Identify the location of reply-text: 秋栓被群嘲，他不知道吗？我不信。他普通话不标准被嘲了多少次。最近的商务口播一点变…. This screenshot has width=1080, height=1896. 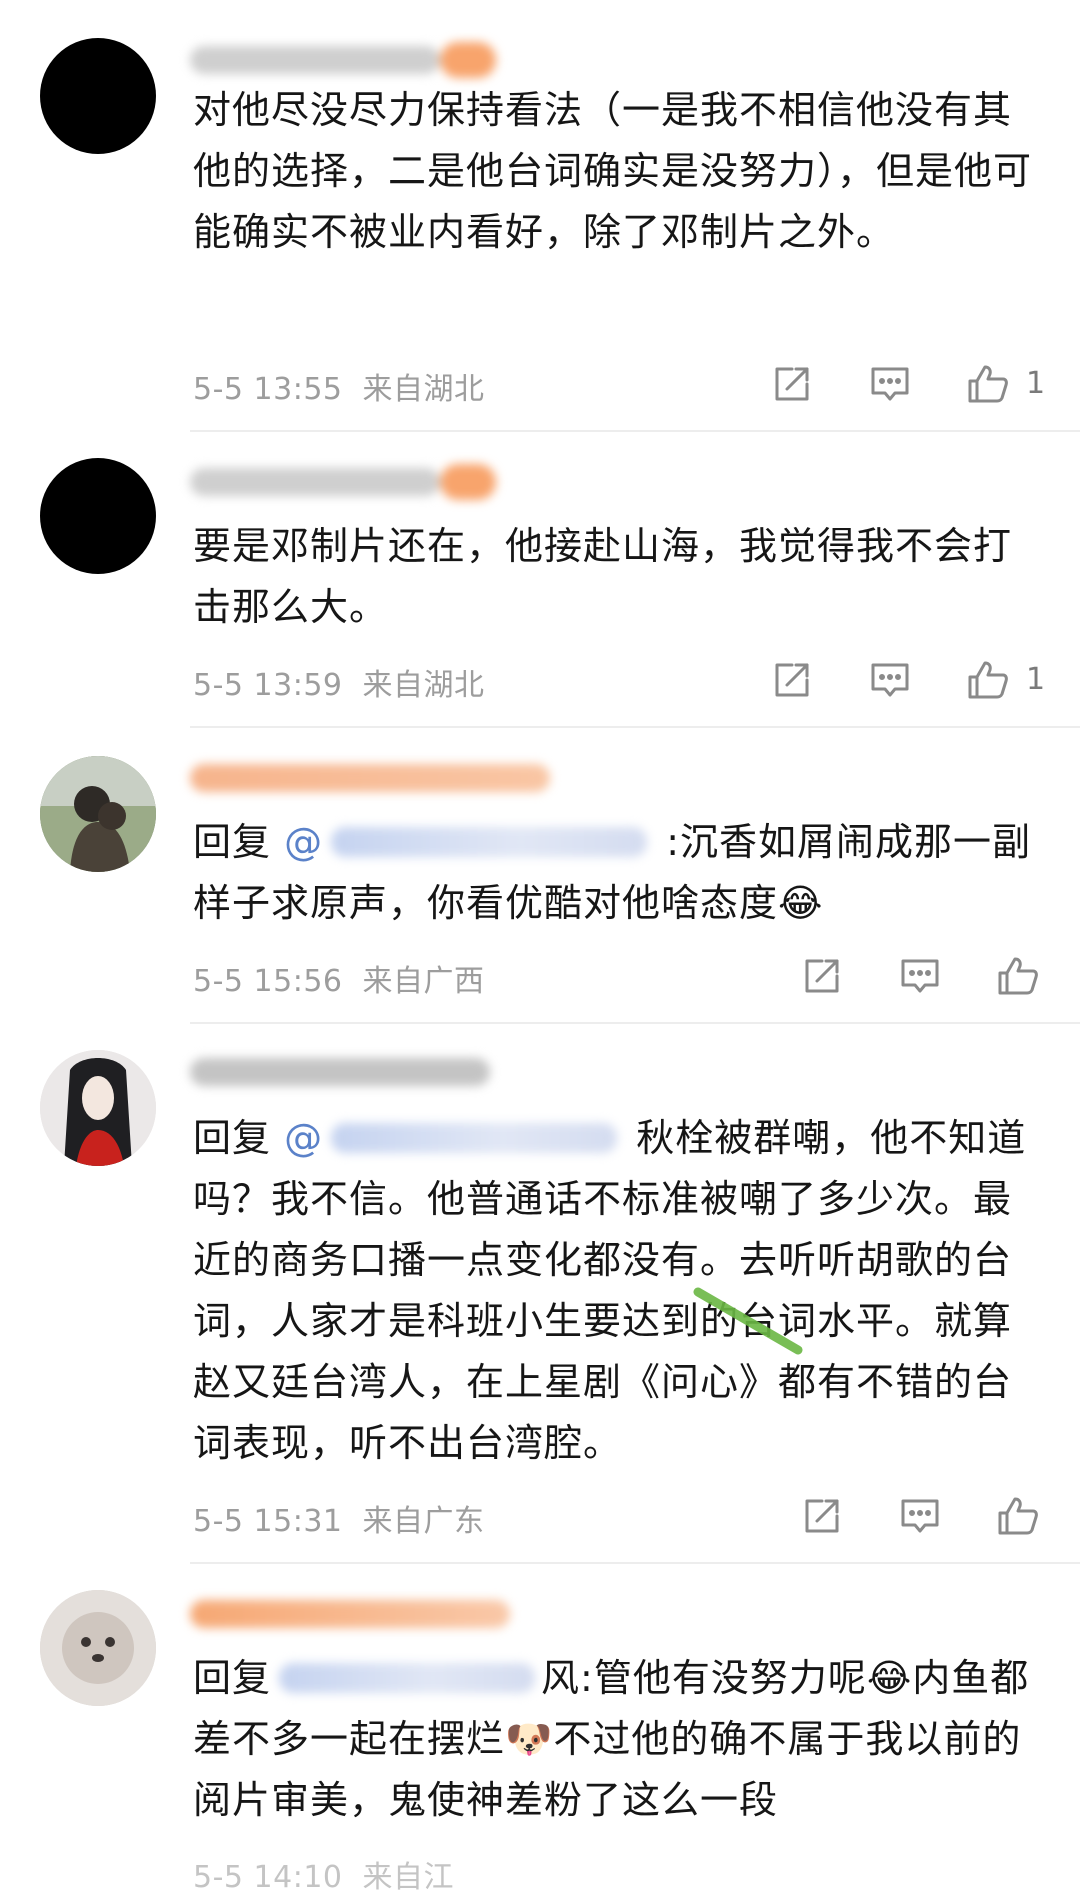
(610, 1290).